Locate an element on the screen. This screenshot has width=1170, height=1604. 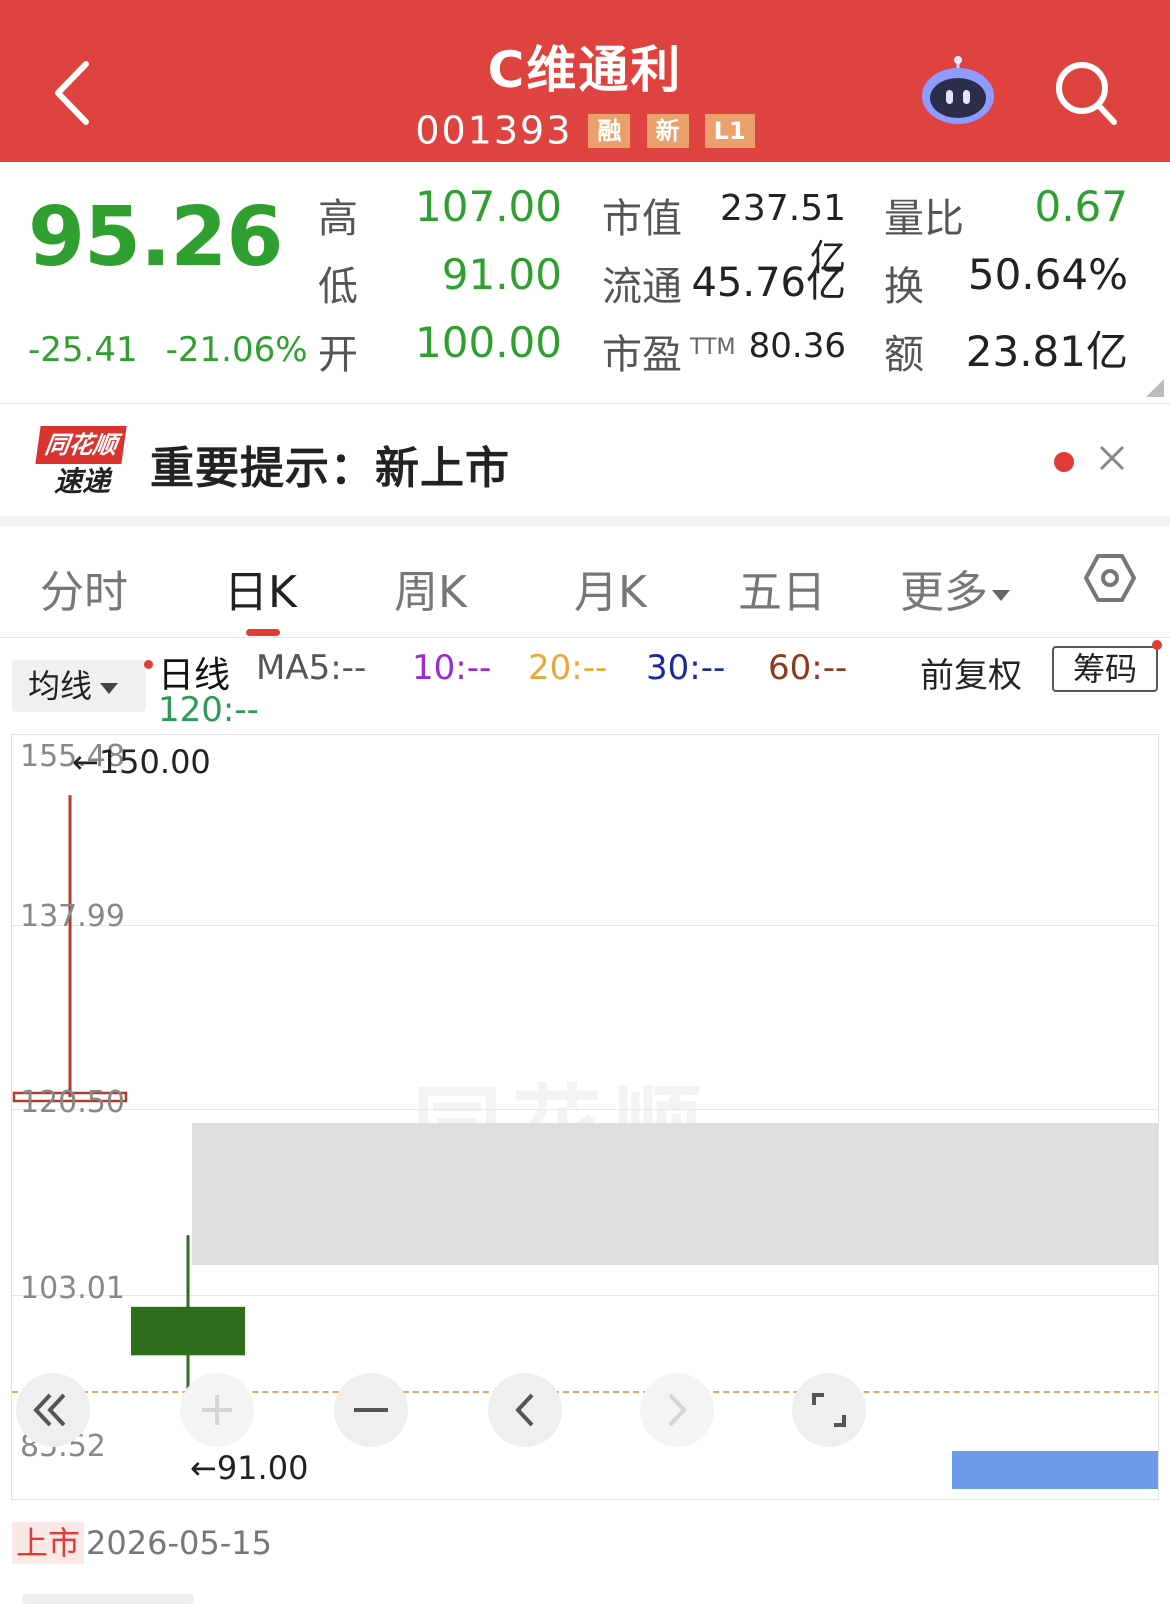
chevron-right-icon is located at coordinates (677, 1410).